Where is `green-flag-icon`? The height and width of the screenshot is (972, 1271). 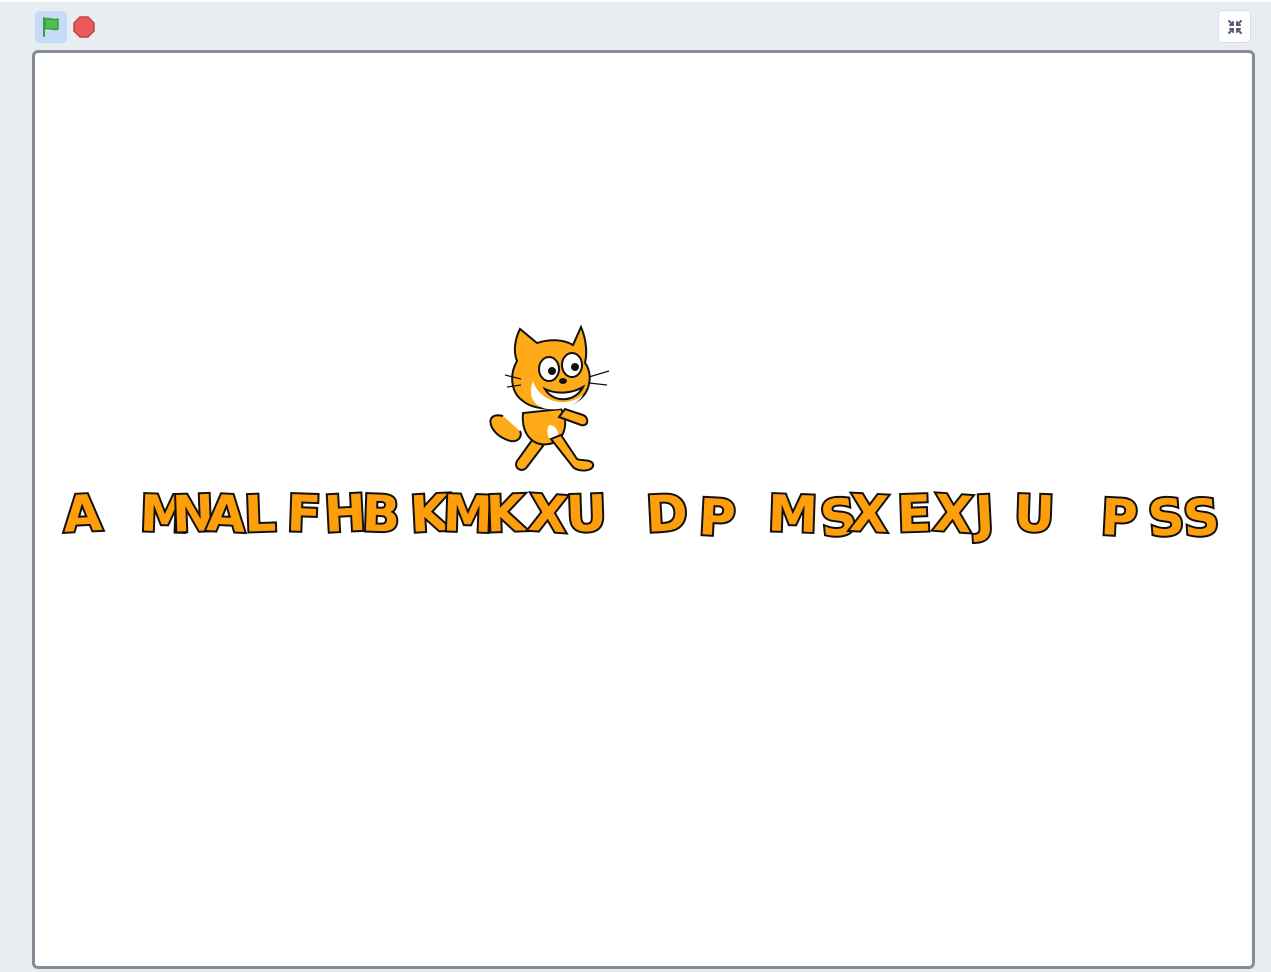 green-flag-icon is located at coordinates (51, 27).